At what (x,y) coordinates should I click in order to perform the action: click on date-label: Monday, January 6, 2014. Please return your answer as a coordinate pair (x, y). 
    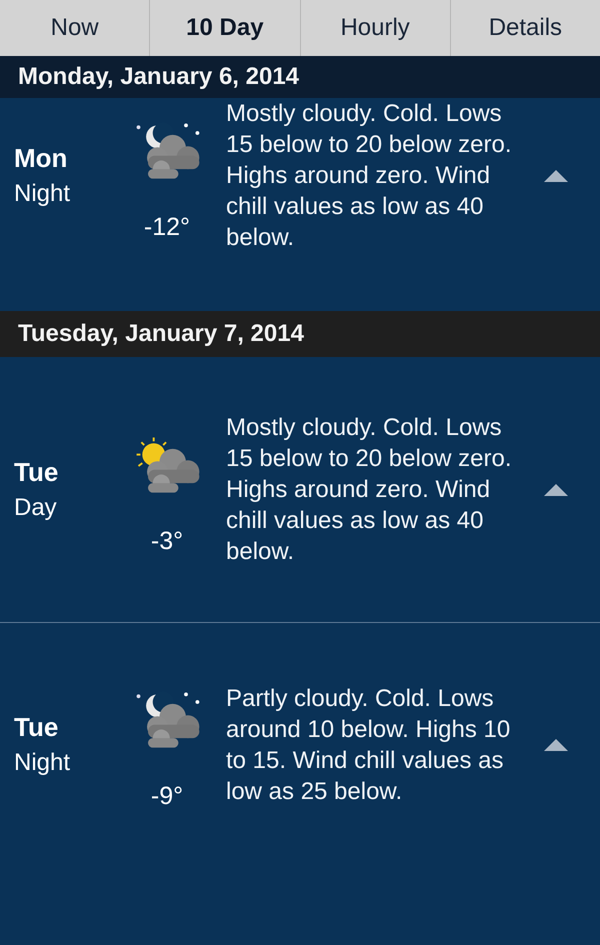
    Looking at the image, I should click on (159, 77).